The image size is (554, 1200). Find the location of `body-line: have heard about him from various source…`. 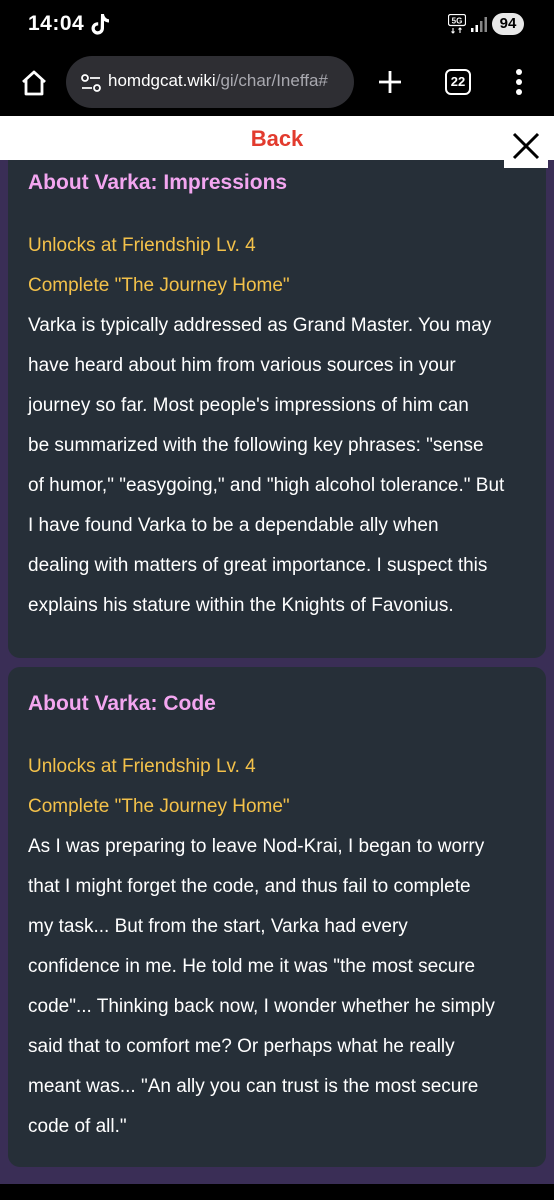

body-line: have heard about him from various source… is located at coordinates (242, 365).